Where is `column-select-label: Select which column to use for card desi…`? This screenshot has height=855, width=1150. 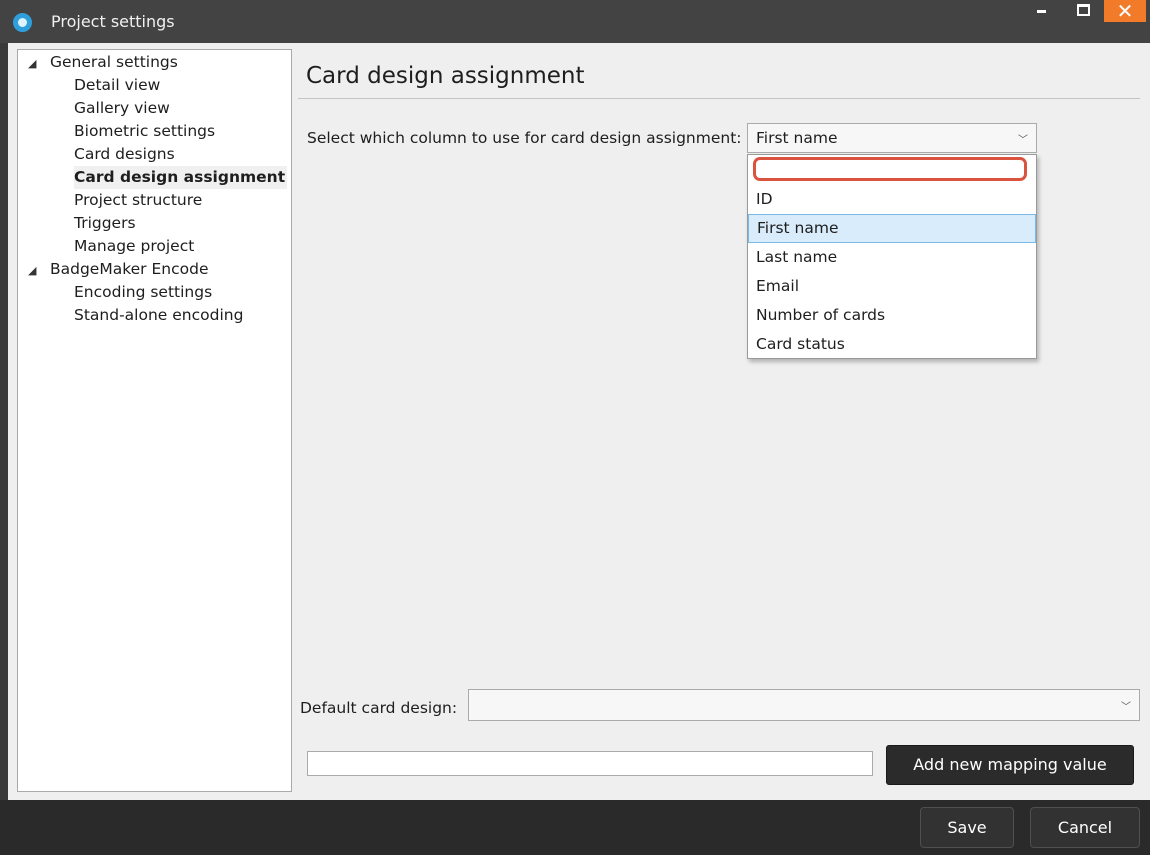
column-select-label: Select which column to use for card desi… is located at coordinates (524, 138).